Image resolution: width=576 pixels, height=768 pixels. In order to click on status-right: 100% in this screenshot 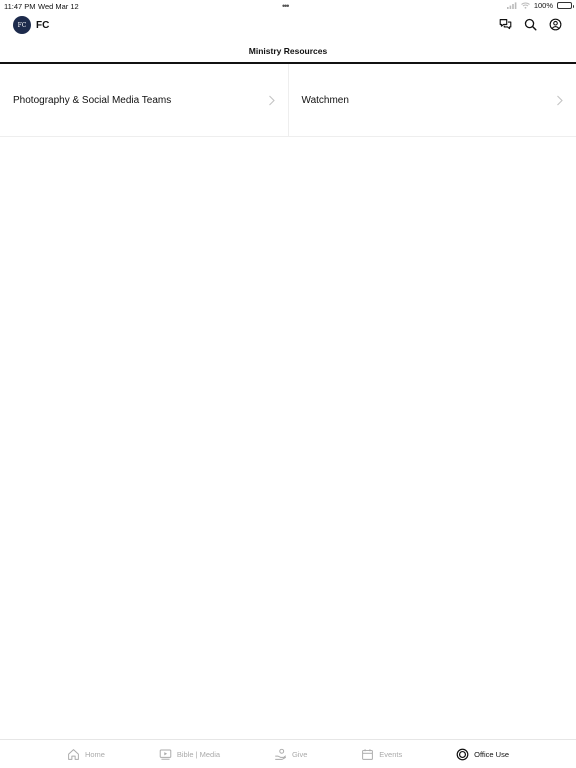, I will do `click(540, 5)`.